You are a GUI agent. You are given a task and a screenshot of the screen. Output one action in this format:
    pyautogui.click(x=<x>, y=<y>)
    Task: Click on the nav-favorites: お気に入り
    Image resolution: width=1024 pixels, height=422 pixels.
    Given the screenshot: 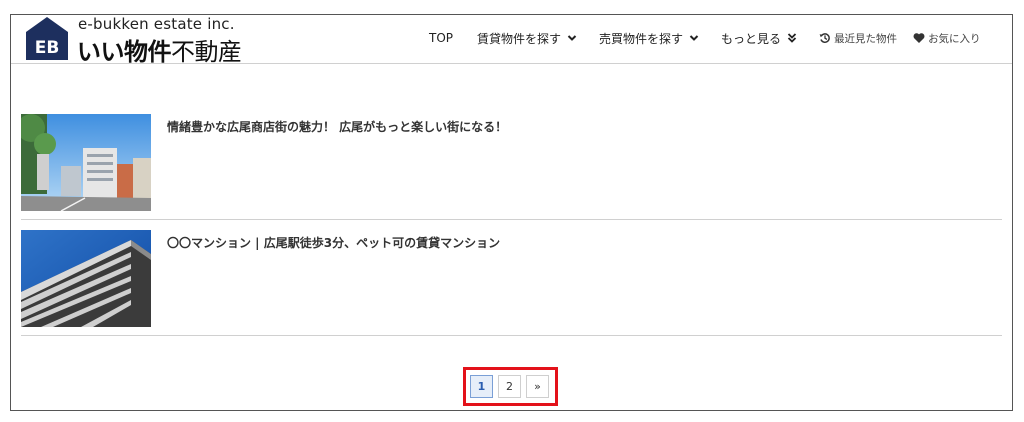 What is the action you would take?
    pyautogui.click(x=947, y=38)
    